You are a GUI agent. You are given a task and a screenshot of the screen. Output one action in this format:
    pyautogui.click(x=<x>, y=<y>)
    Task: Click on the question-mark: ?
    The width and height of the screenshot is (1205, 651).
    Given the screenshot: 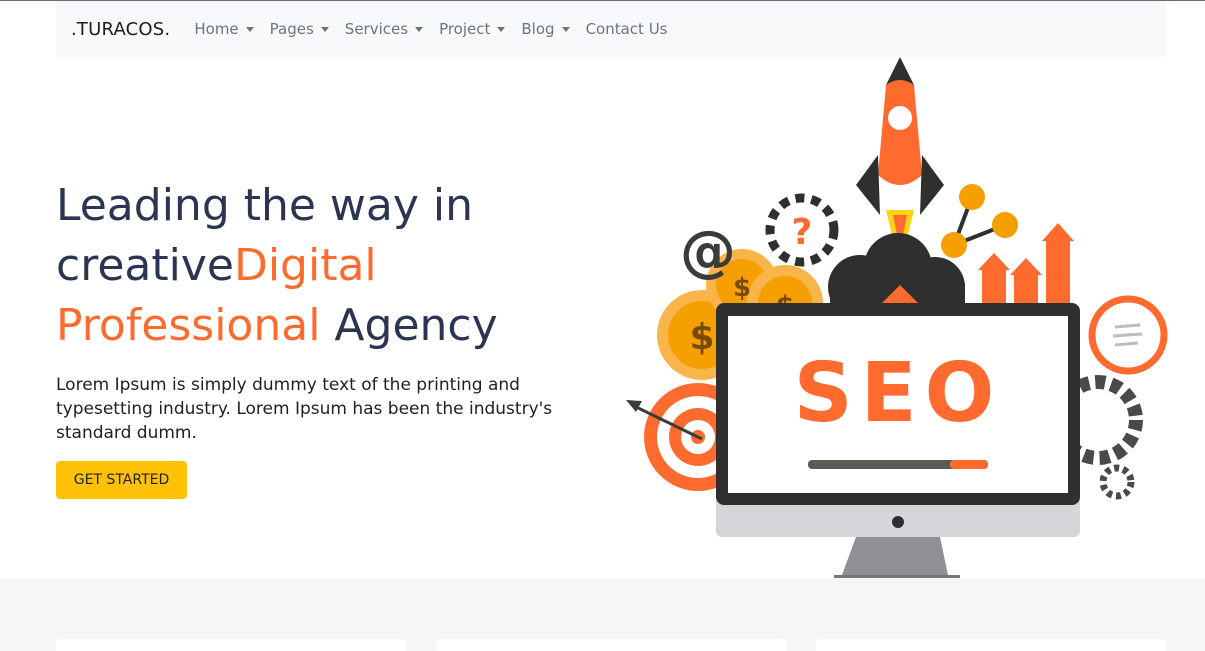 What is the action you would take?
    pyautogui.click(x=802, y=232)
    